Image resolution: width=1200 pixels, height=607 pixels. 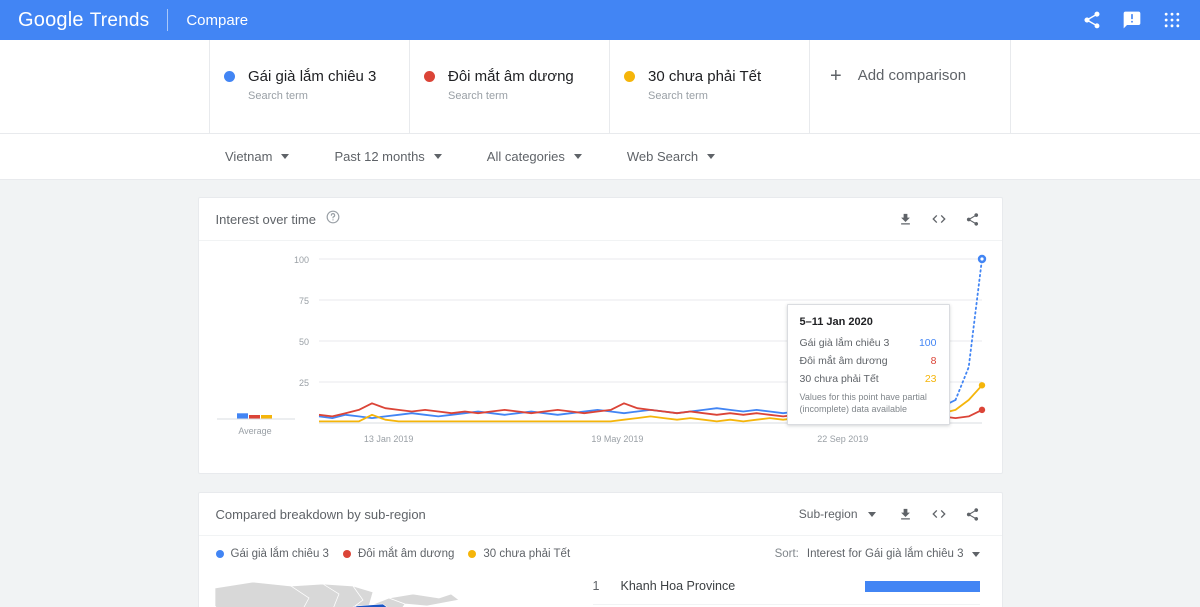 I want to click on tooltip-date: 5–11 Jan 2020, so click(x=836, y=322).